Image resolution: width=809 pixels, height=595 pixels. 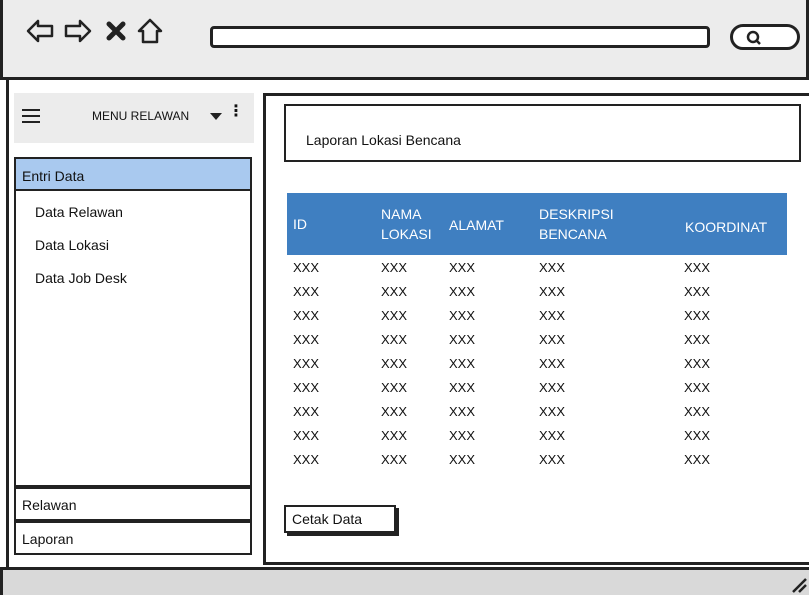 What do you see at coordinates (798, 584) in the screenshot?
I see `resize-grip-icon` at bounding box center [798, 584].